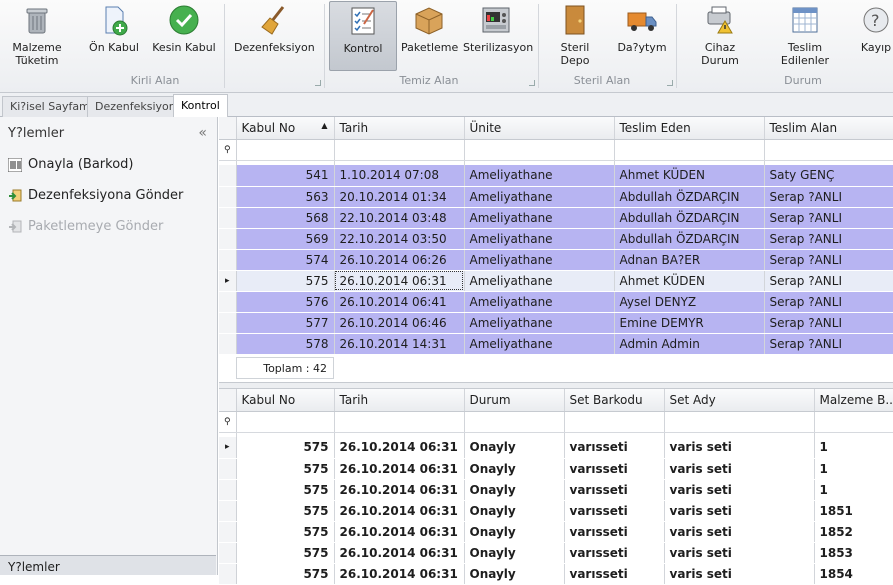  I want to click on table-cell: 541, so click(285, 176).